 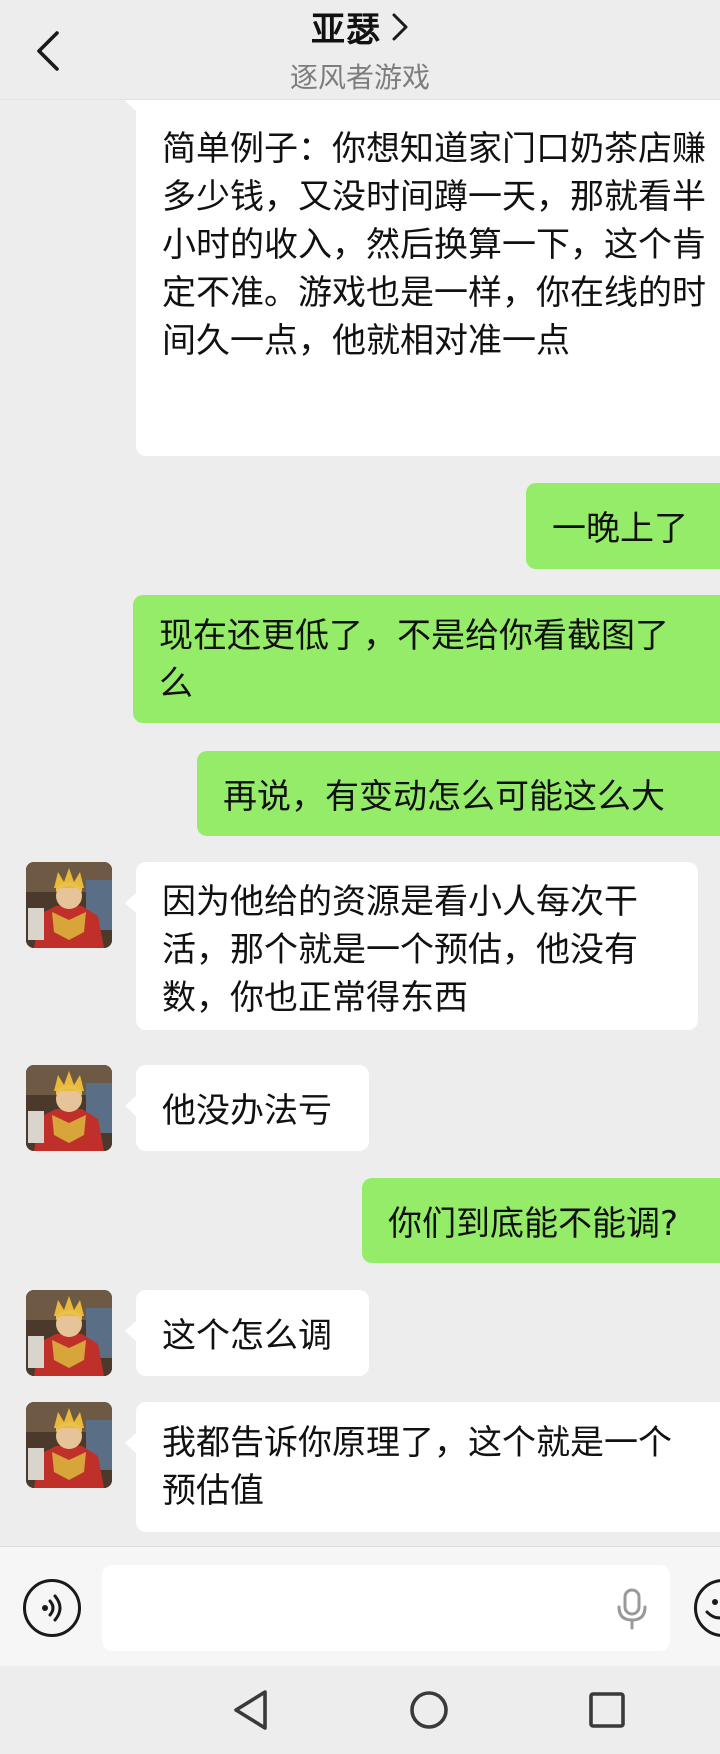 I want to click on voice-icon, so click(x=52, y=1608).